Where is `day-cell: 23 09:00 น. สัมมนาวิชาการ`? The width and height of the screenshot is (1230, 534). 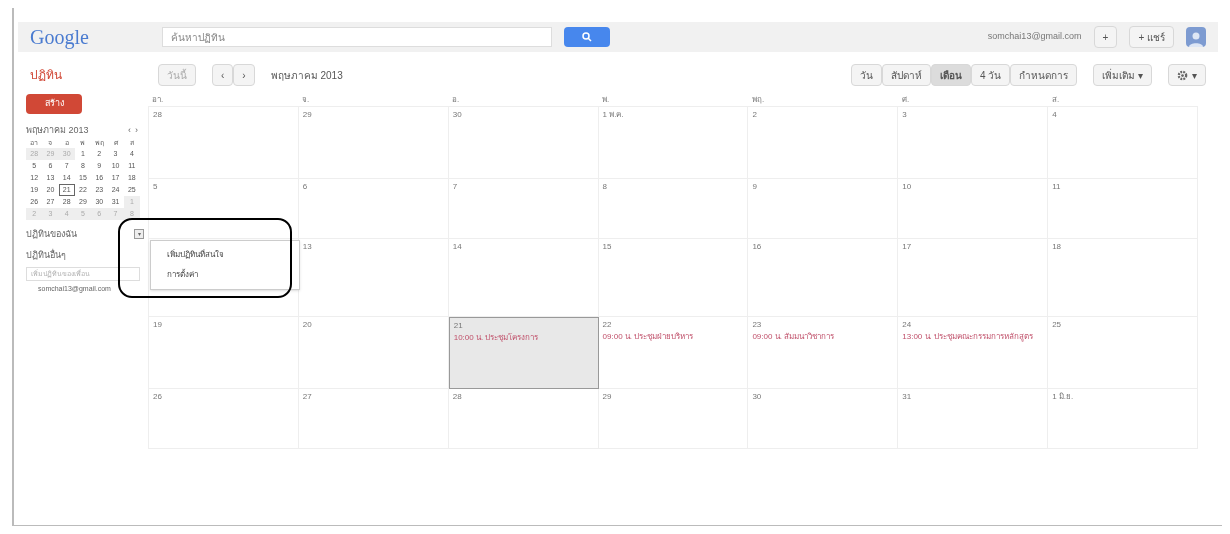 day-cell: 23 09:00 น. สัมมนาวิชาการ is located at coordinates (823, 353).